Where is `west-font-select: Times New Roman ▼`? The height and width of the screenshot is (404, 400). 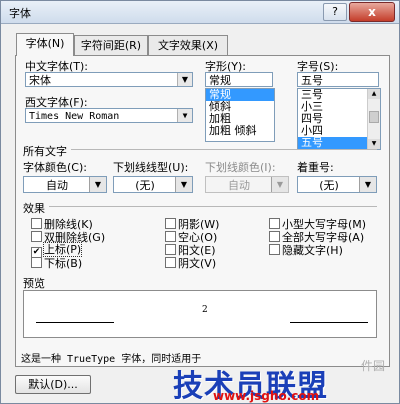 west-font-select: Times New Roman ▼ is located at coordinates (109, 115).